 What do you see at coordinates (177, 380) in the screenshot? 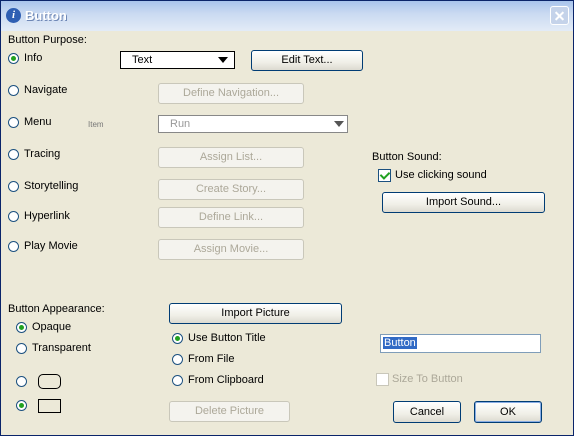
I see `radio-from-clipboard` at bounding box center [177, 380].